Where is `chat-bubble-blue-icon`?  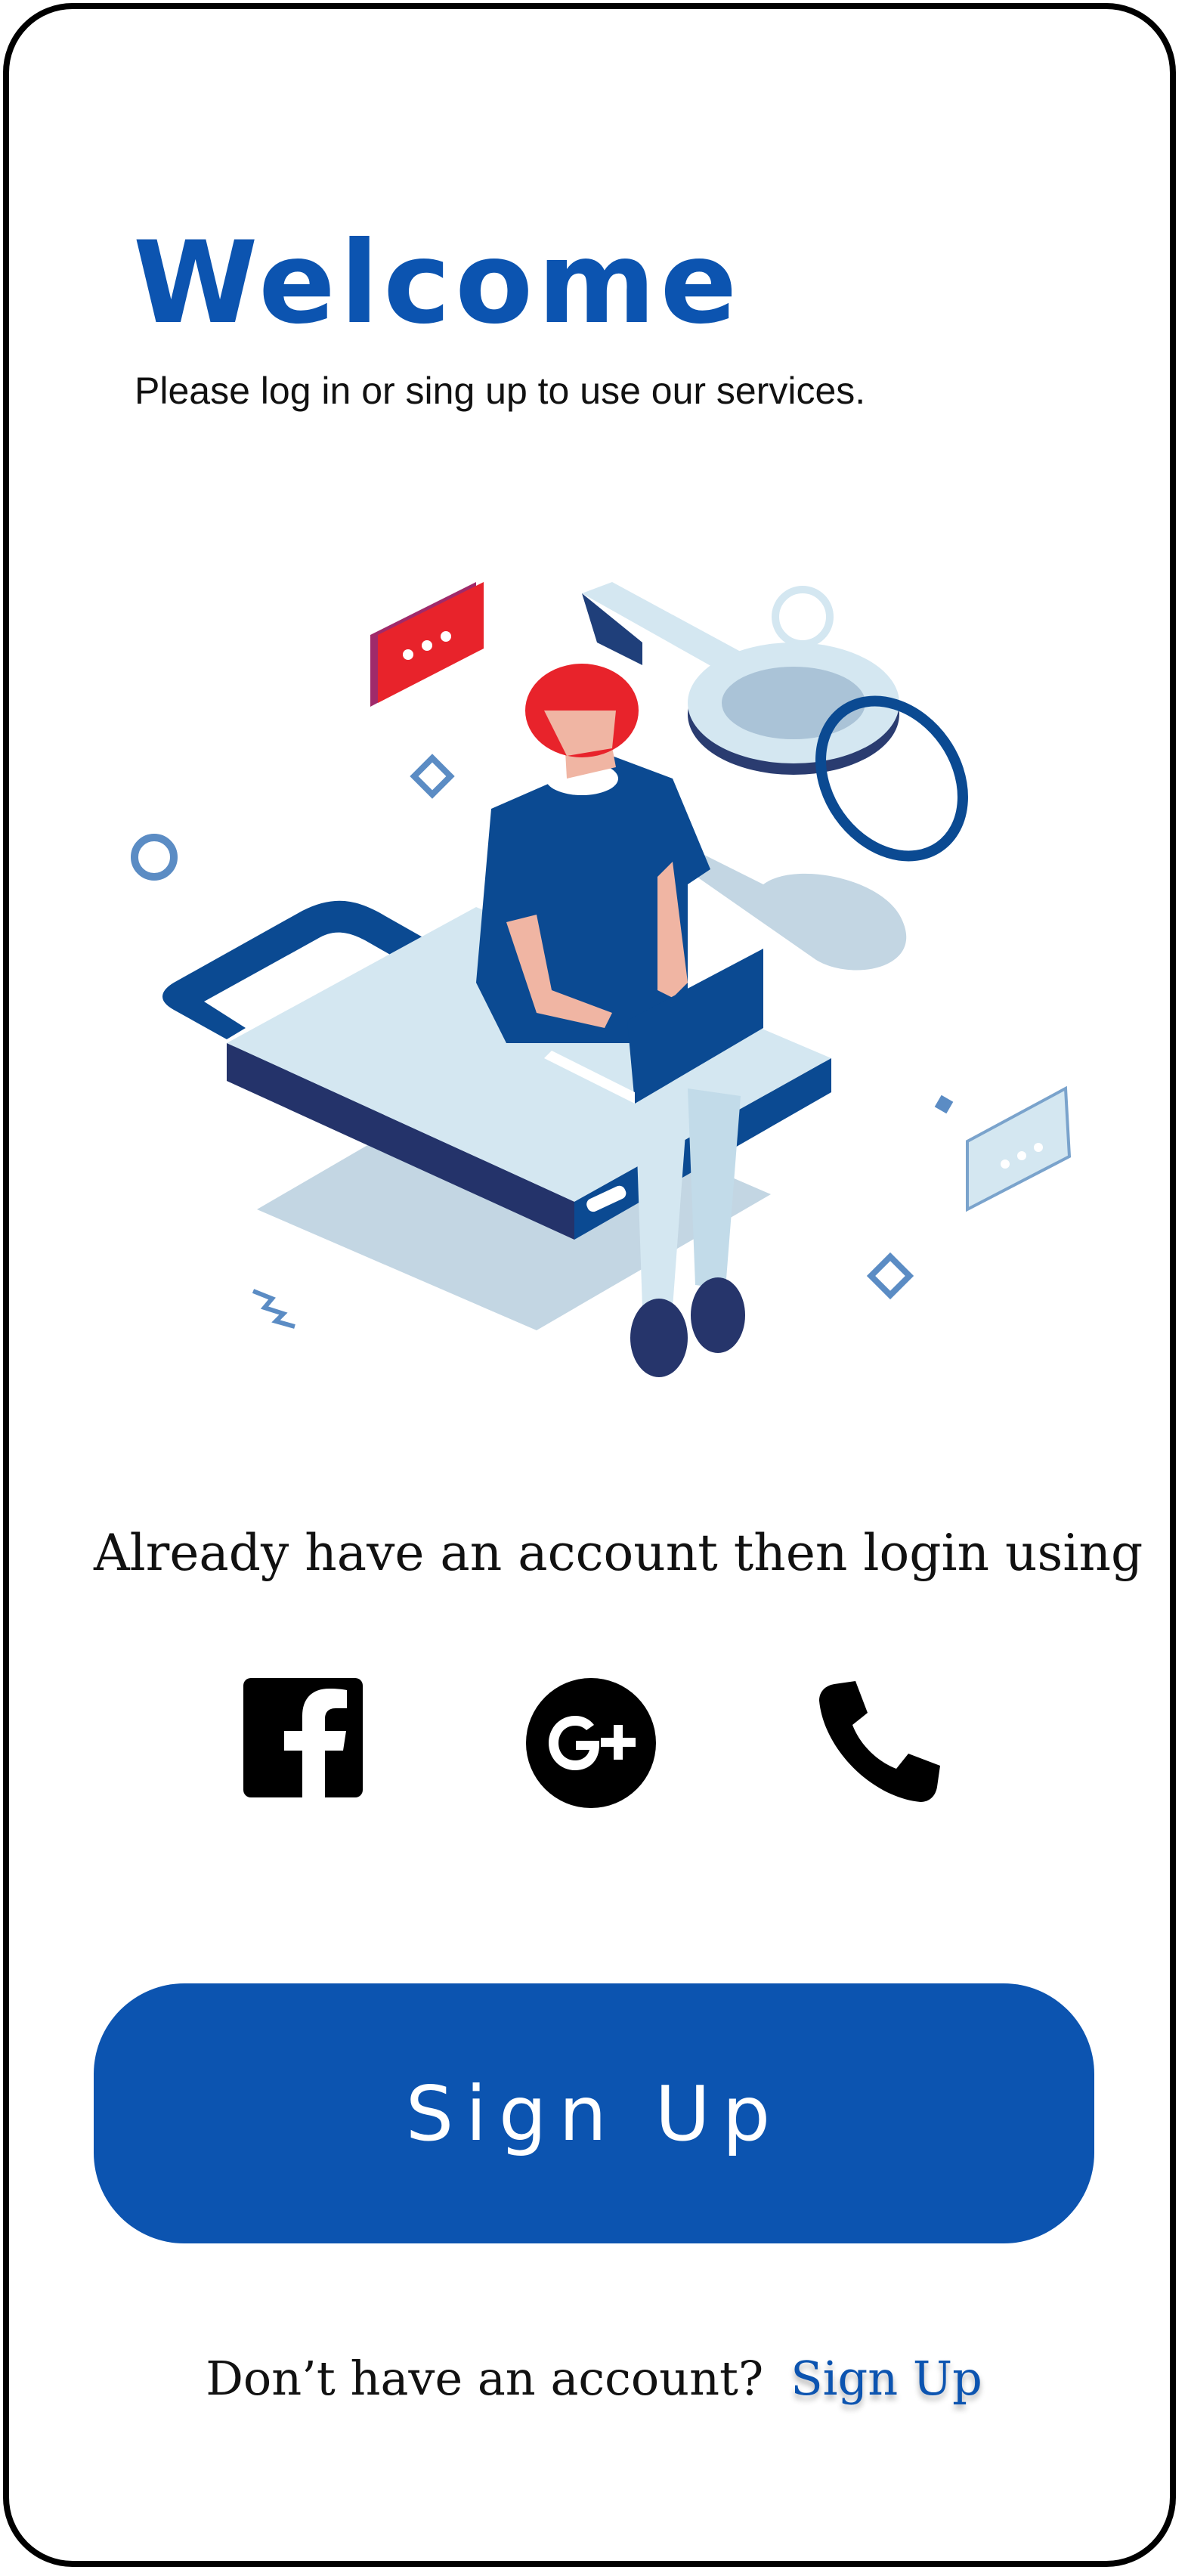 chat-bubble-blue-icon is located at coordinates (1019, 1148).